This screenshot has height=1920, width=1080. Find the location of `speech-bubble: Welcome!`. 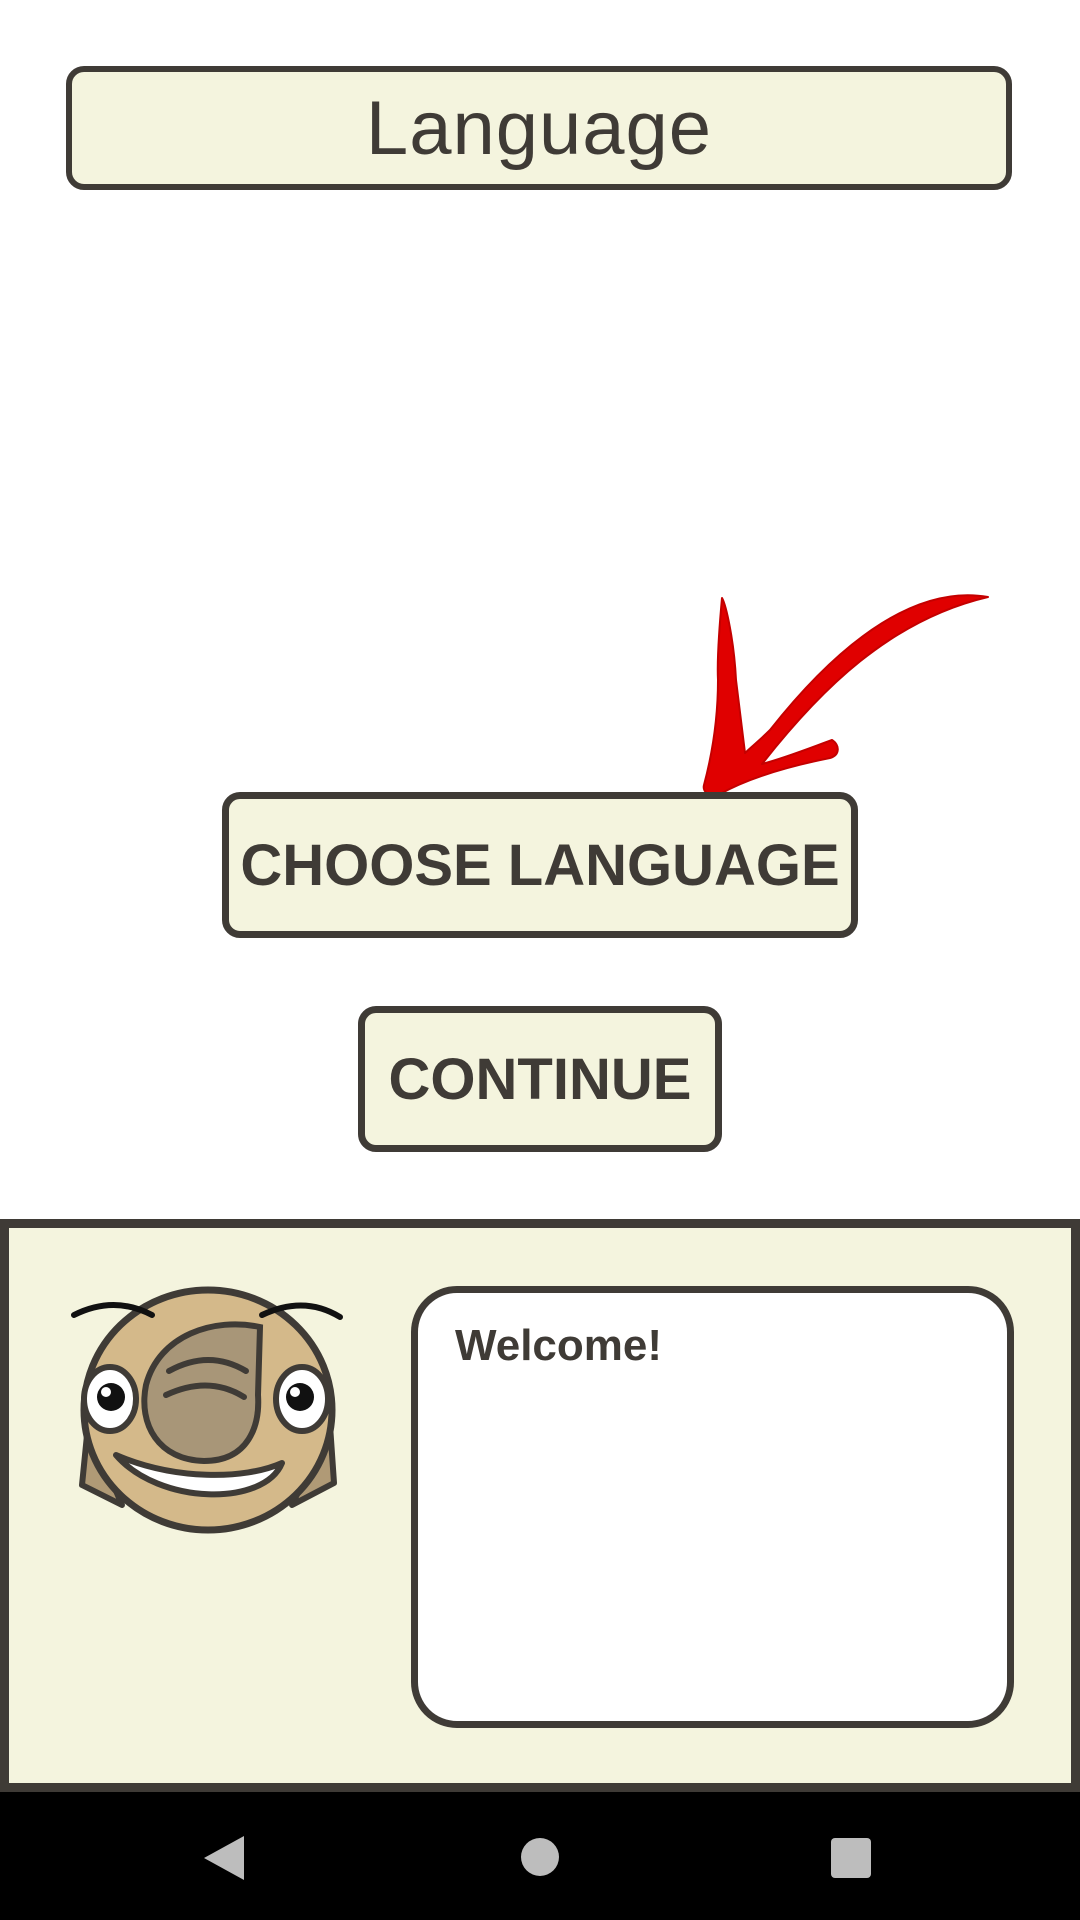

speech-bubble: Welcome! is located at coordinates (712, 1507).